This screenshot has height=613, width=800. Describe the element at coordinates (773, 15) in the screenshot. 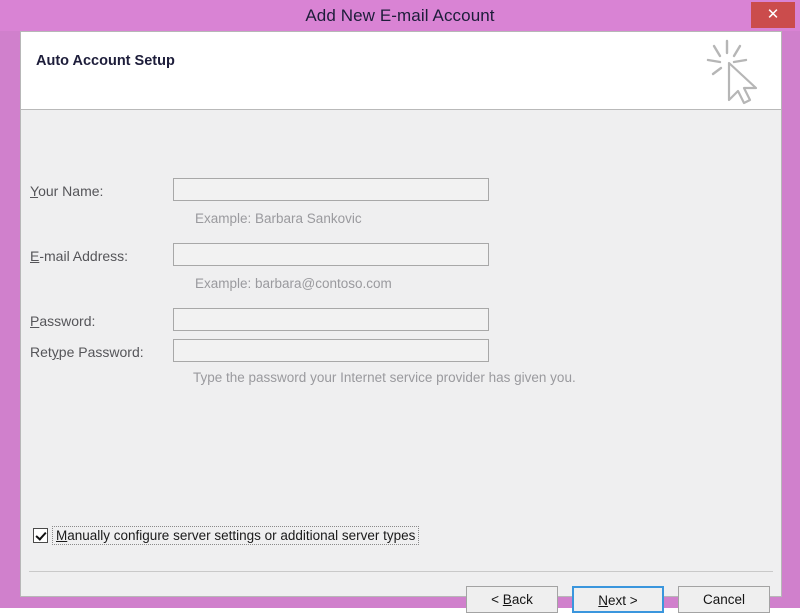

I see `close-icon: ✕` at that location.